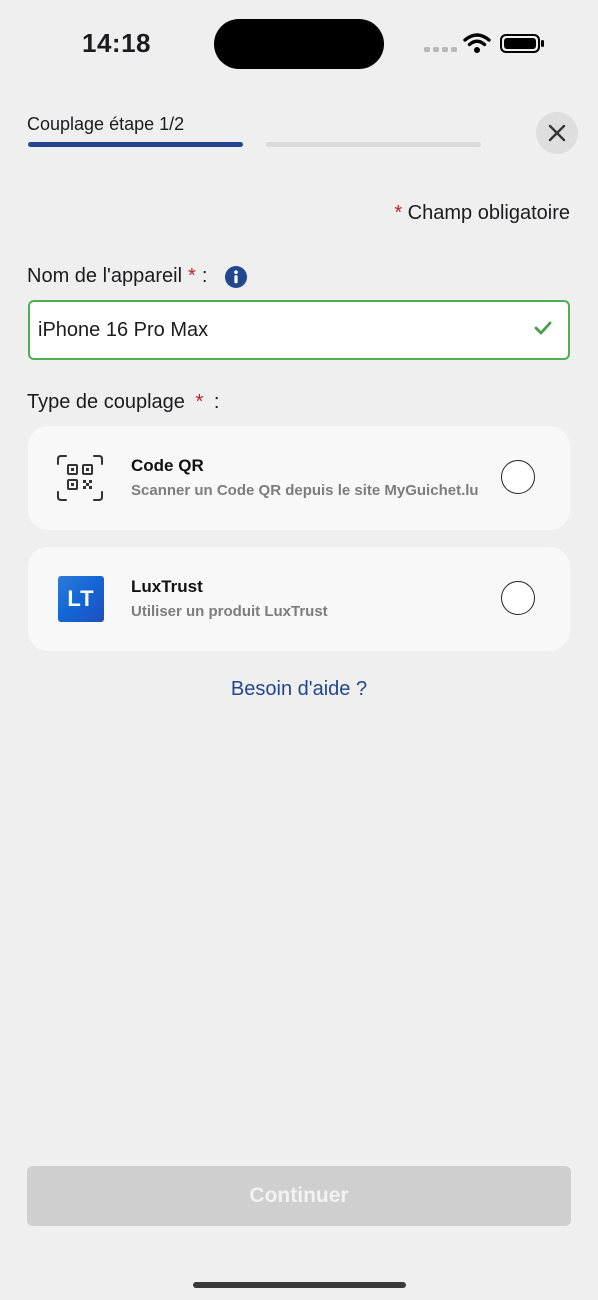 The width and height of the screenshot is (598, 1300). Describe the element at coordinates (522, 43) in the screenshot. I see `battery-icon` at that location.